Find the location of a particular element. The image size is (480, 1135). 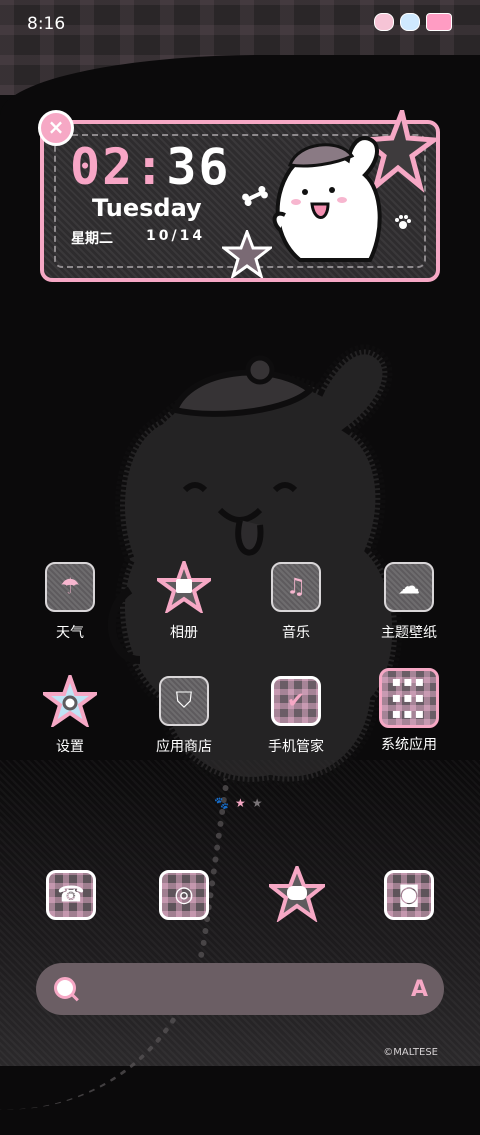

weekday-english: Tuesday is located at coordinates (147, 208).